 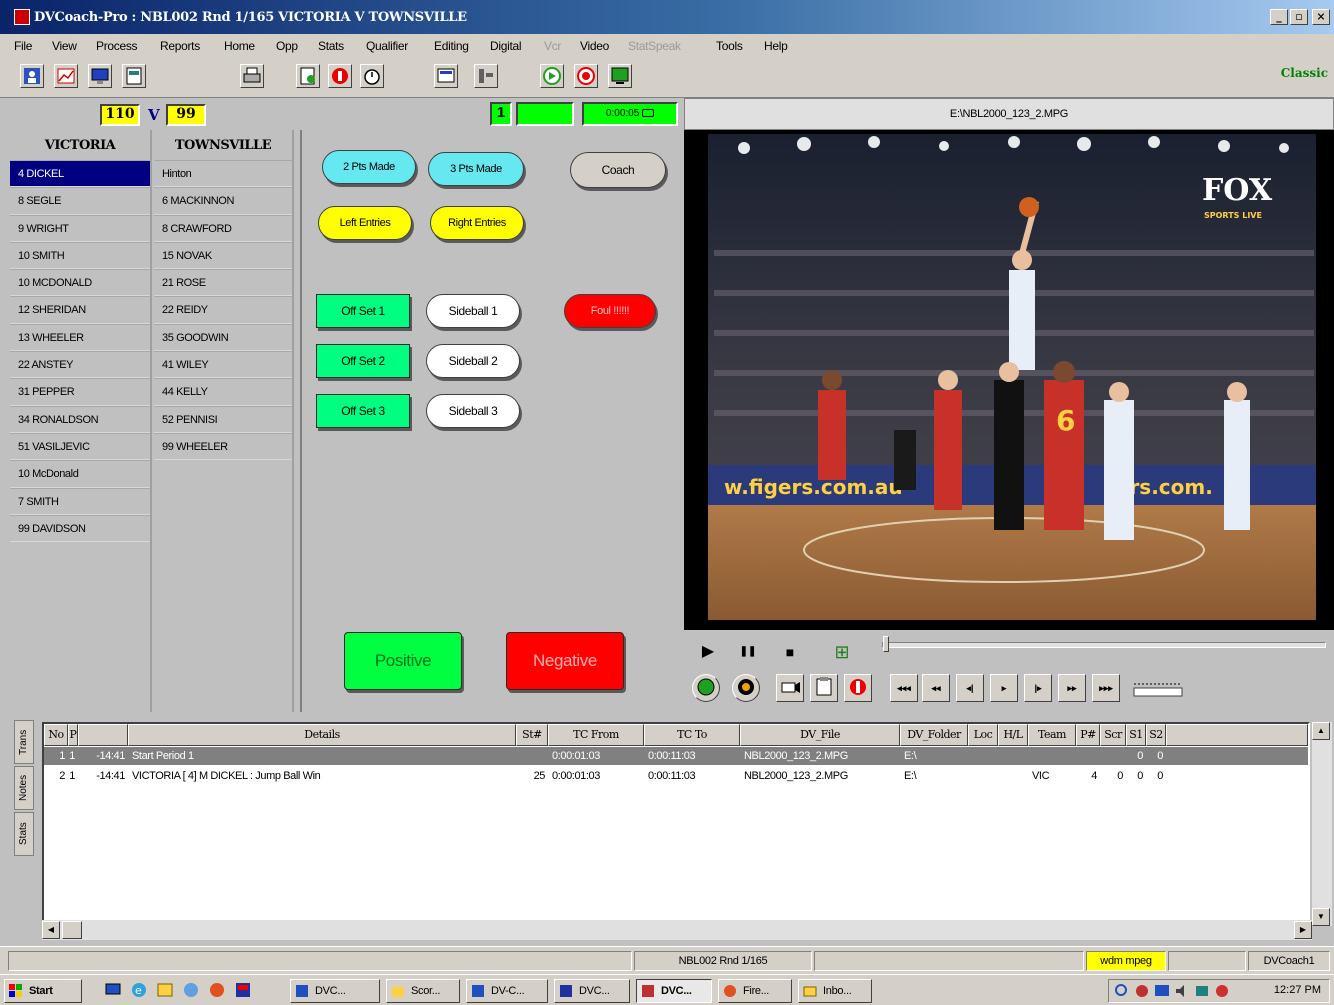 I want to click on away-player-row: 44 KELLY, so click(x=223, y=392).